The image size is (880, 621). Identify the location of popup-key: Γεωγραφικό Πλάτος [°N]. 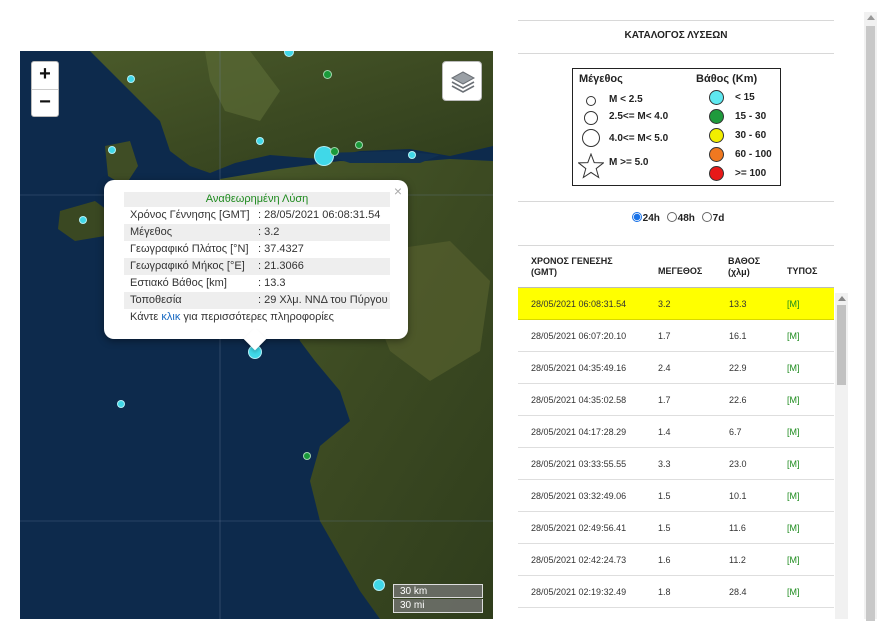
(189, 249).